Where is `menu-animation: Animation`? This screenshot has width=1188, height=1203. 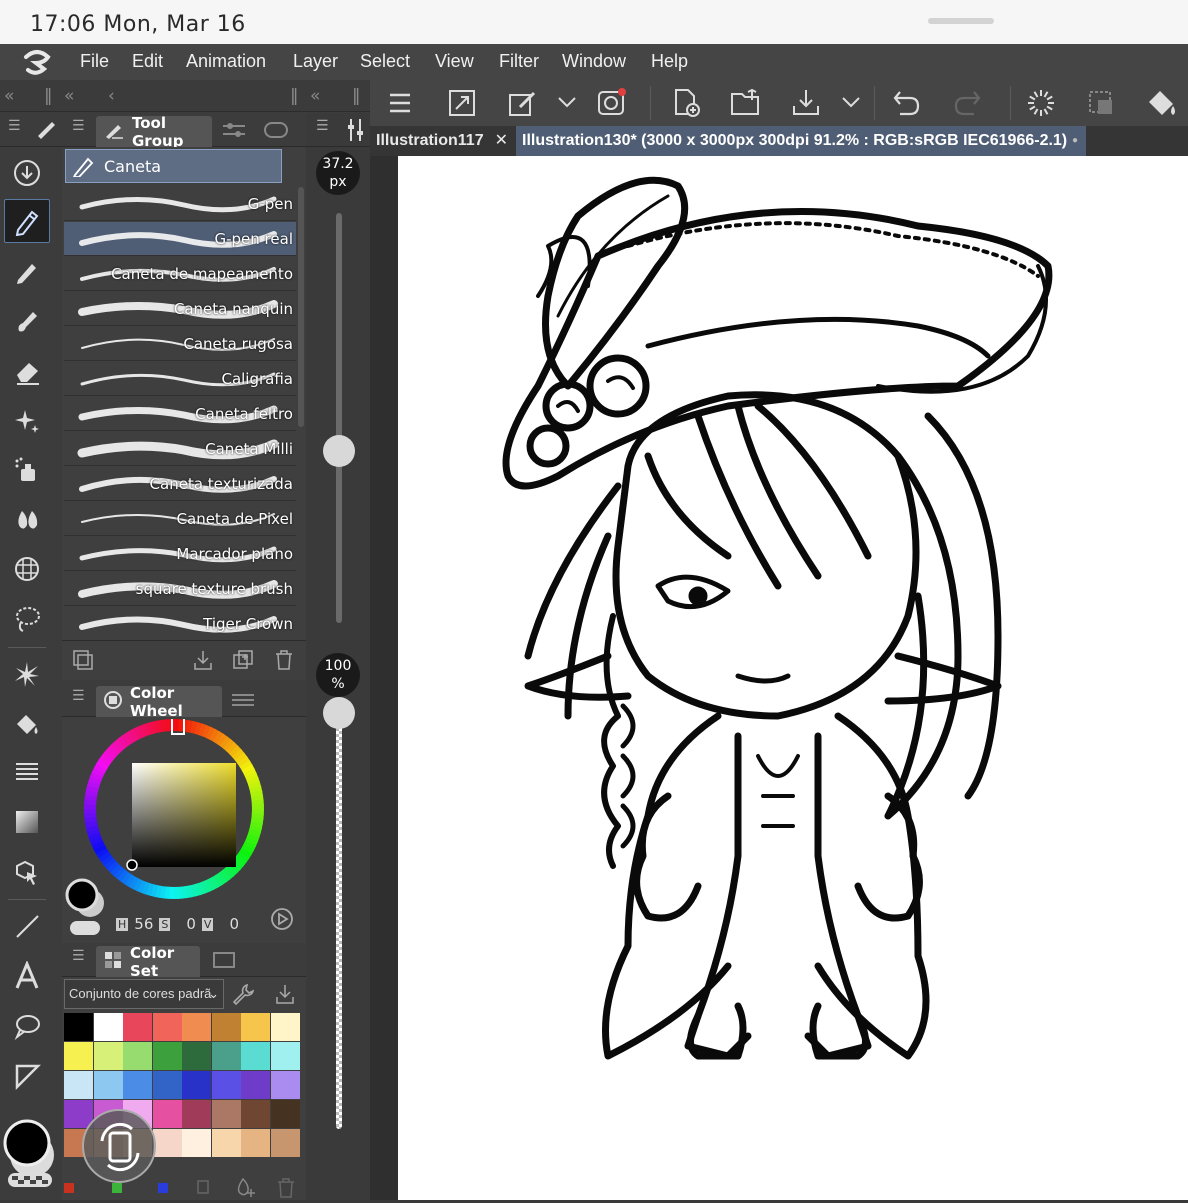 menu-animation: Animation is located at coordinates (226, 61).